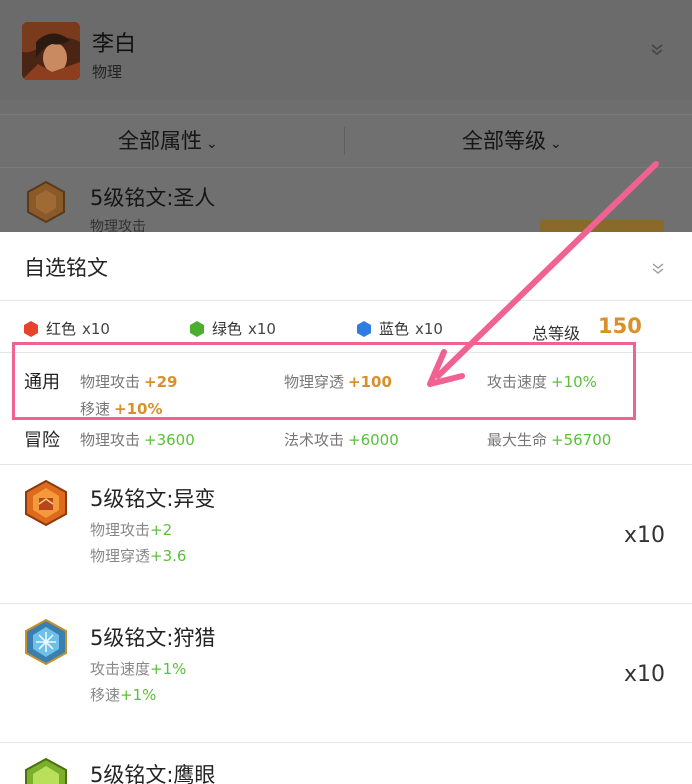 The height and width of the screenshot is (784, 692). I want to click on attribute-item: 物理攻击 +3600, so click(137, 439).